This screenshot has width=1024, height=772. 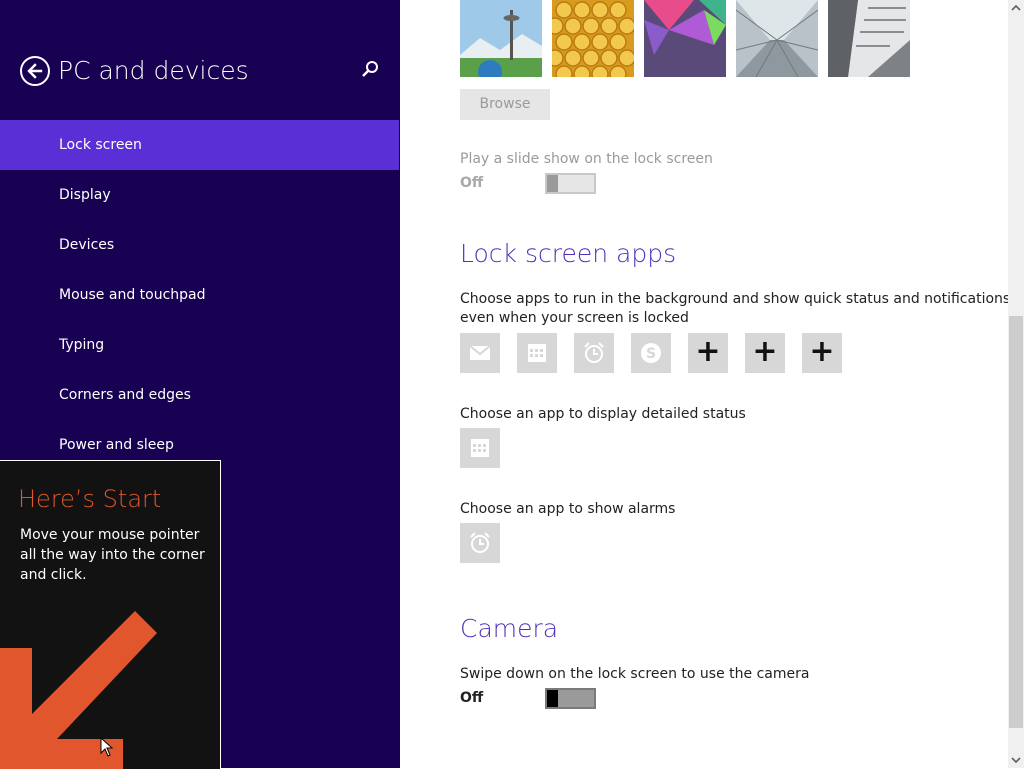 What do you see at coordinates (869, 38) in the screenshot?
I see `background-thumbnail-piano-keys` at bounding box center [869, 38].